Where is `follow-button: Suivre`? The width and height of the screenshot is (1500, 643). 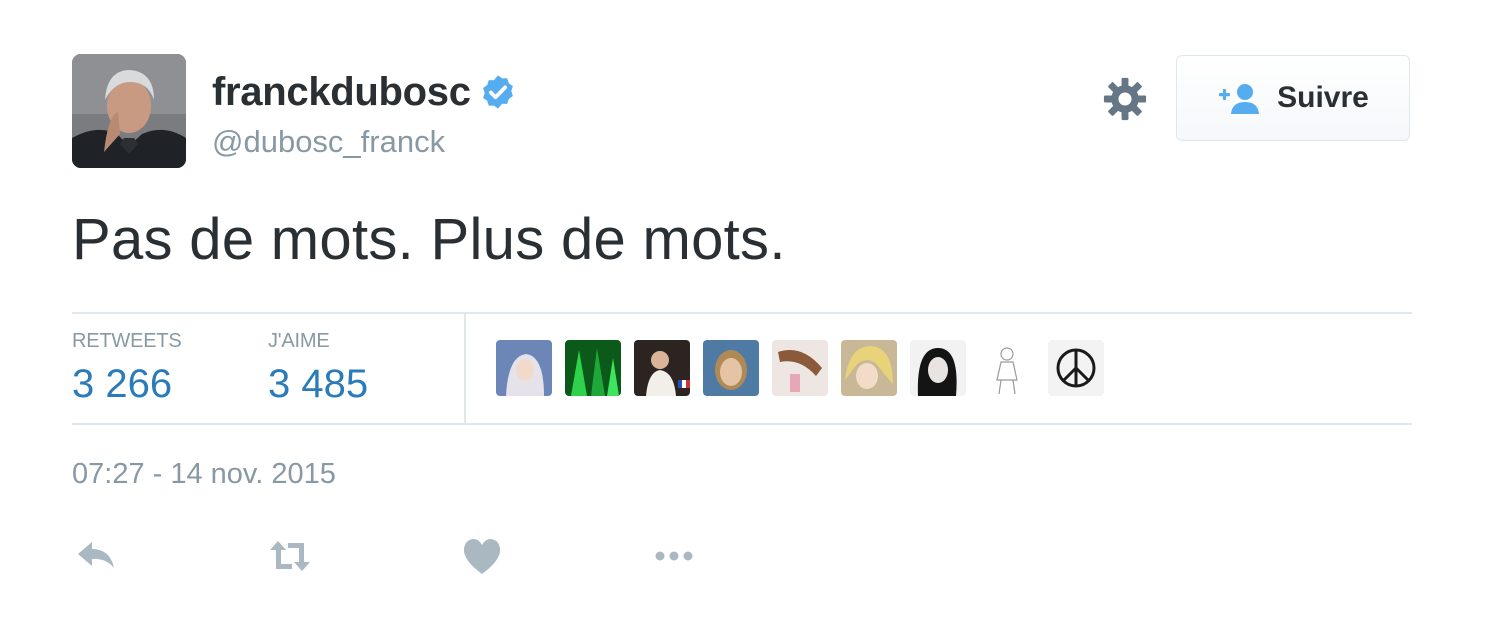 follow-button: Suivre is located at coordinates (1293, 98).